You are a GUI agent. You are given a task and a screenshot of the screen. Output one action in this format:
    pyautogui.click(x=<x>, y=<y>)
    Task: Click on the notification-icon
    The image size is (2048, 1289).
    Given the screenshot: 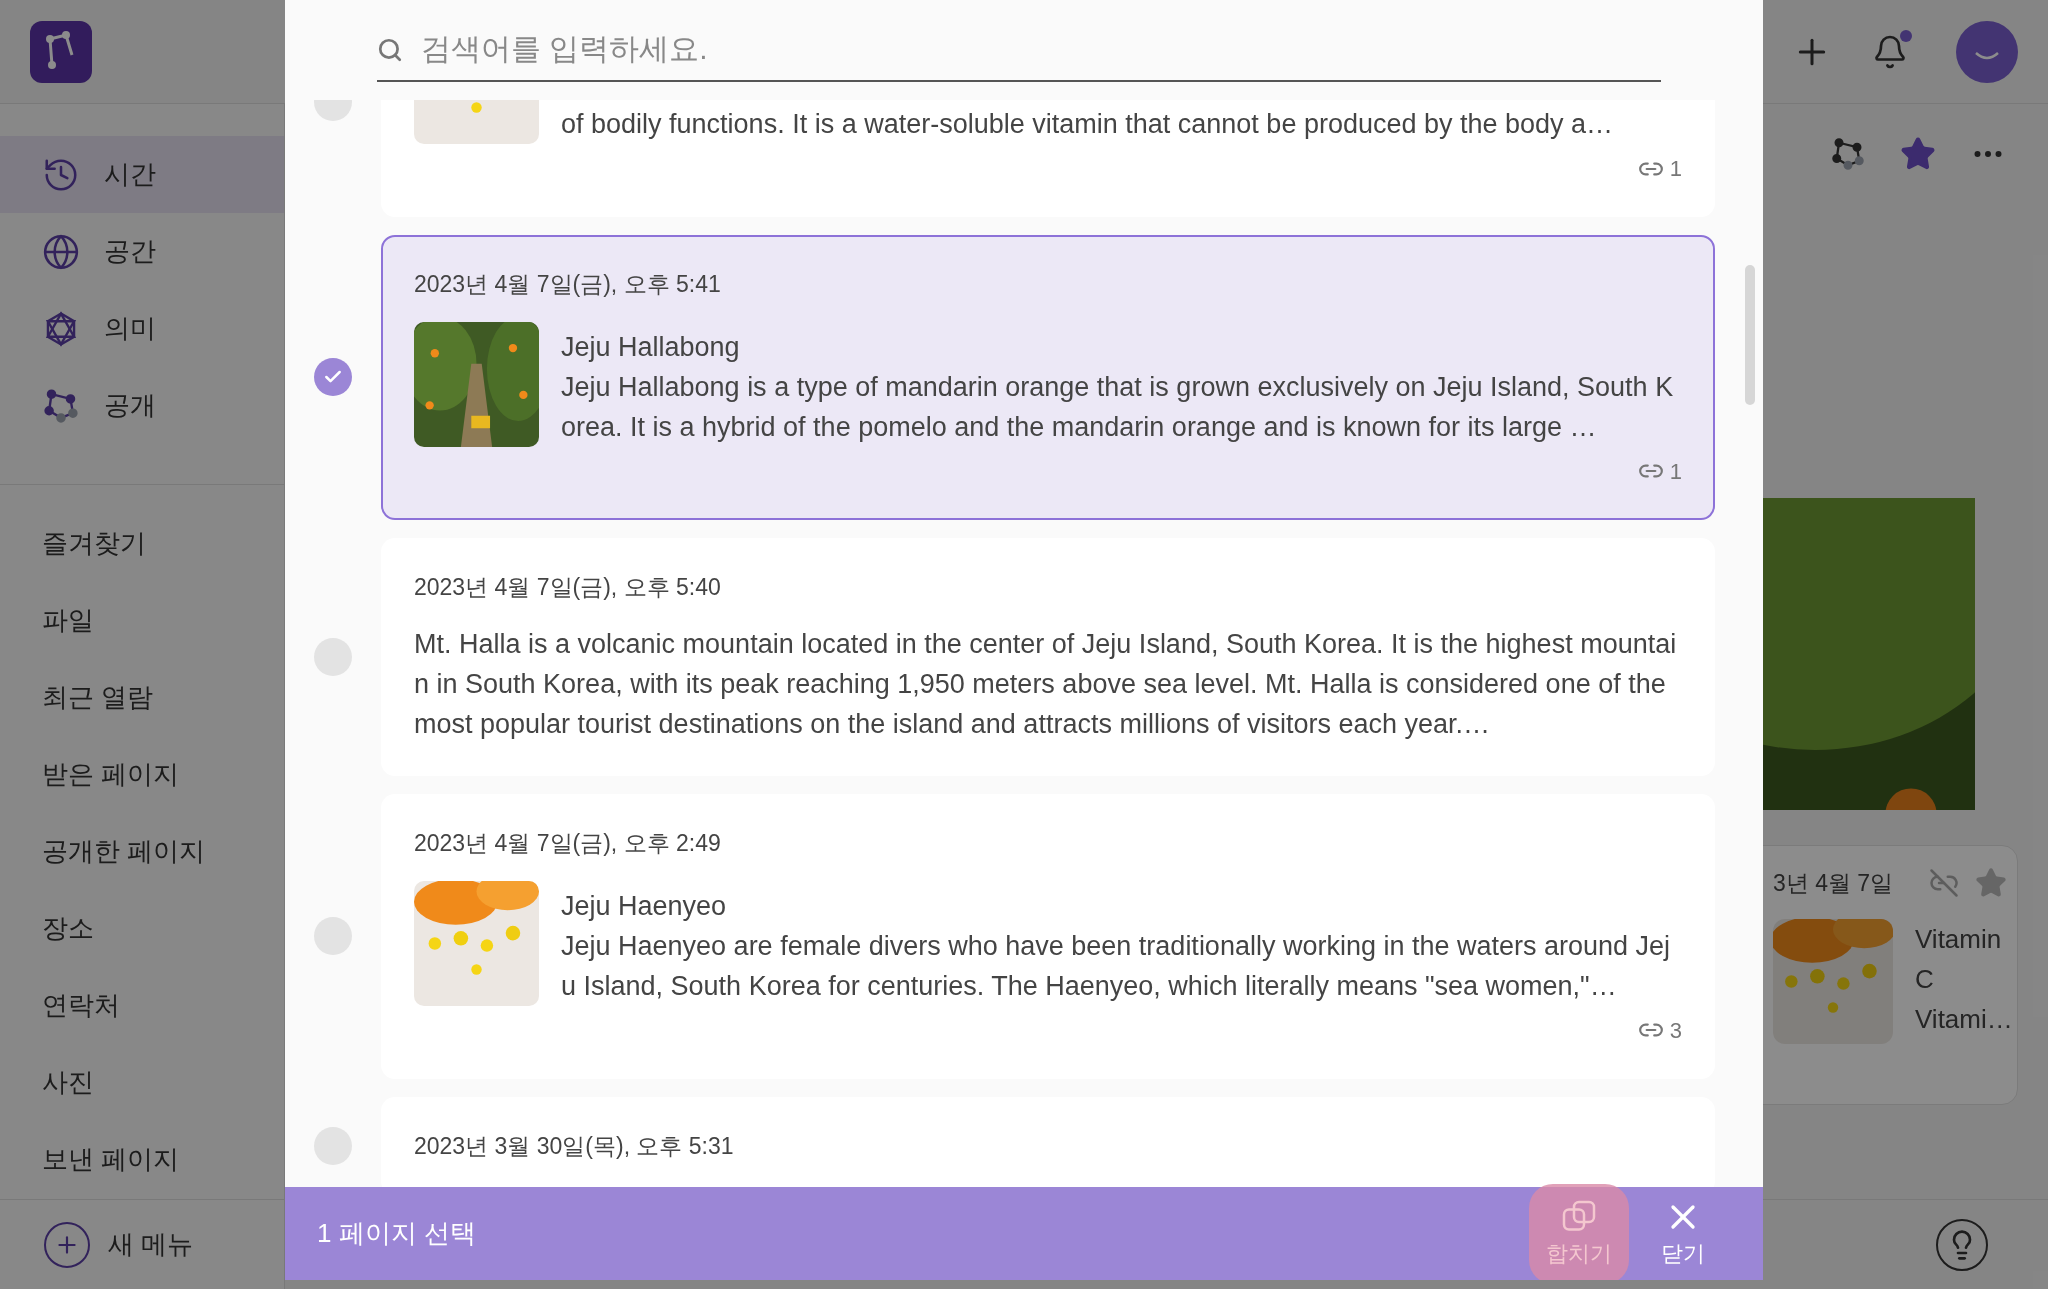 What is the action you would take?
    pyautogui.click(x=1890, y=51)
    